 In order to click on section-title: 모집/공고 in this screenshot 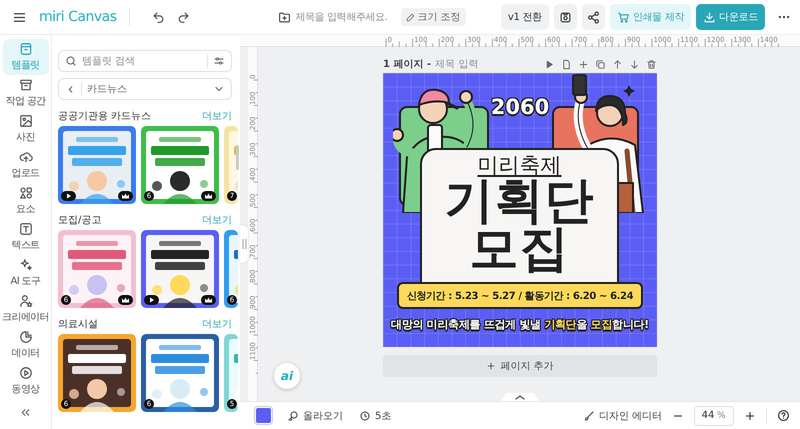, I will do `click(80, 220)`.